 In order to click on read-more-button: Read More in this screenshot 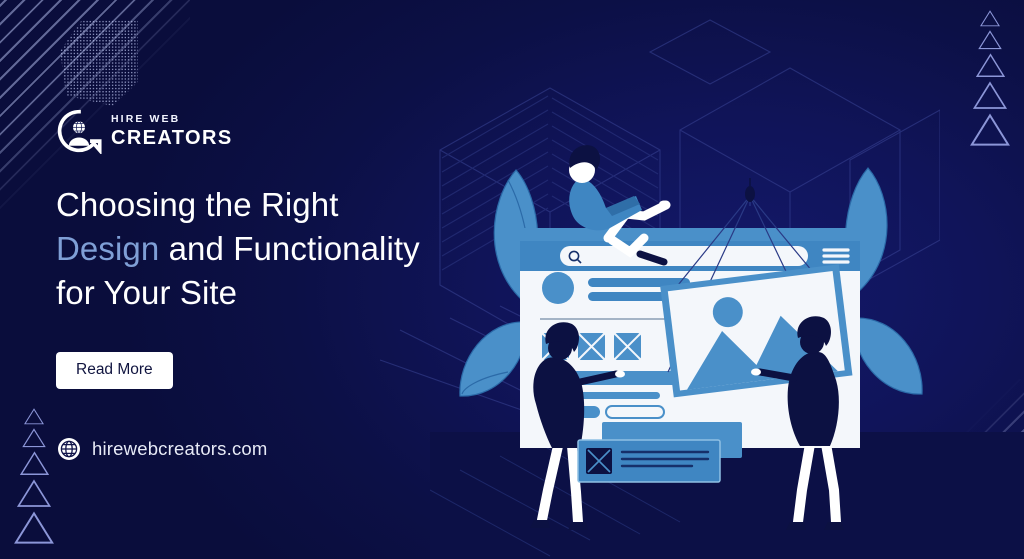, I will do `click(114, 370)`.